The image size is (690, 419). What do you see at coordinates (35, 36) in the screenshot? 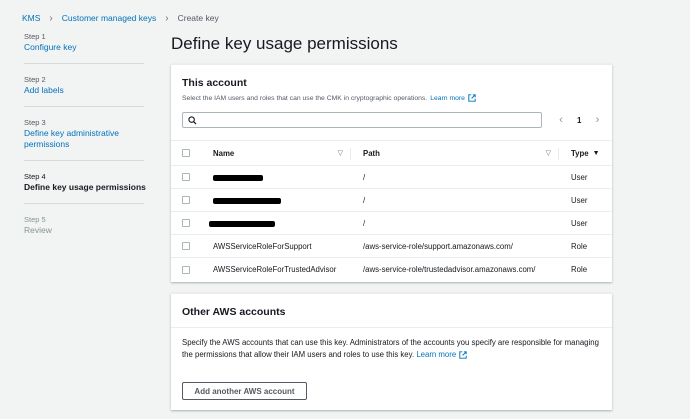
I see `step-number: Step 1` at bounding box center [35, 36].